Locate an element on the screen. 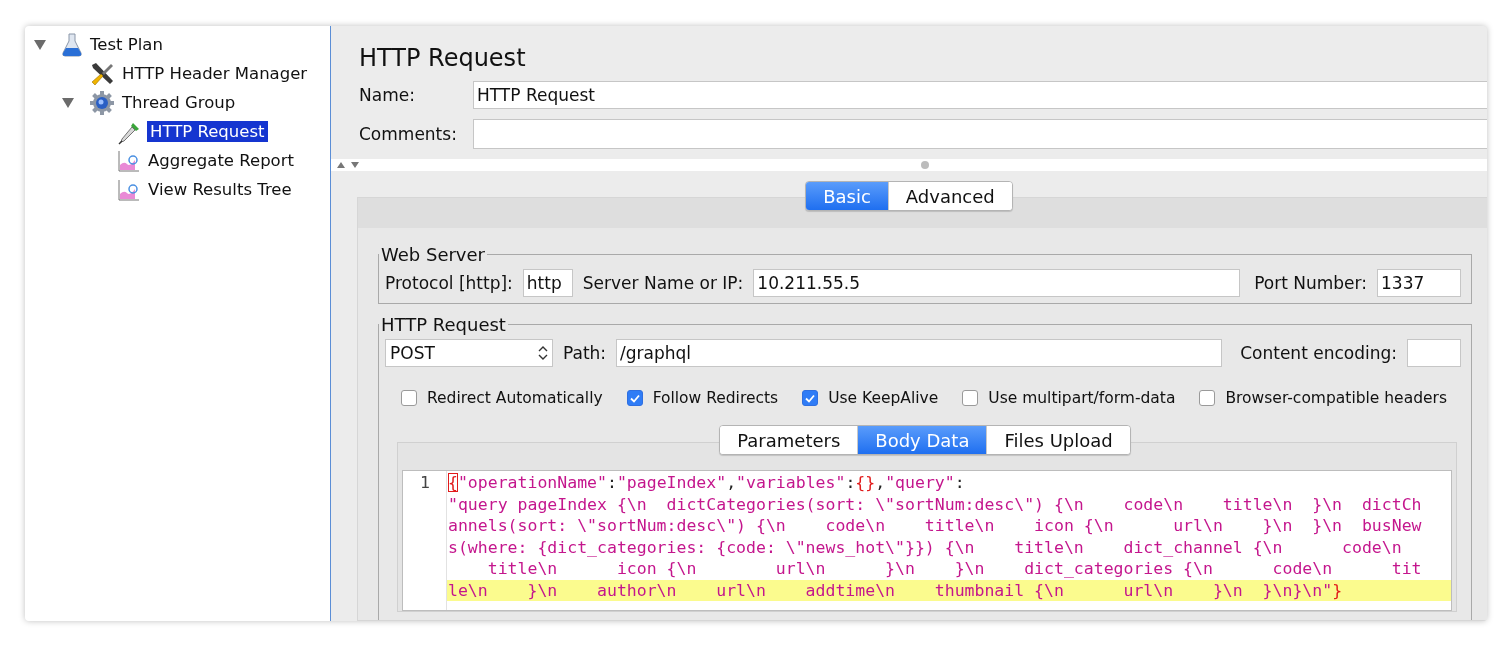  name-field: HTTP Request is located at coordinates (980, 95).